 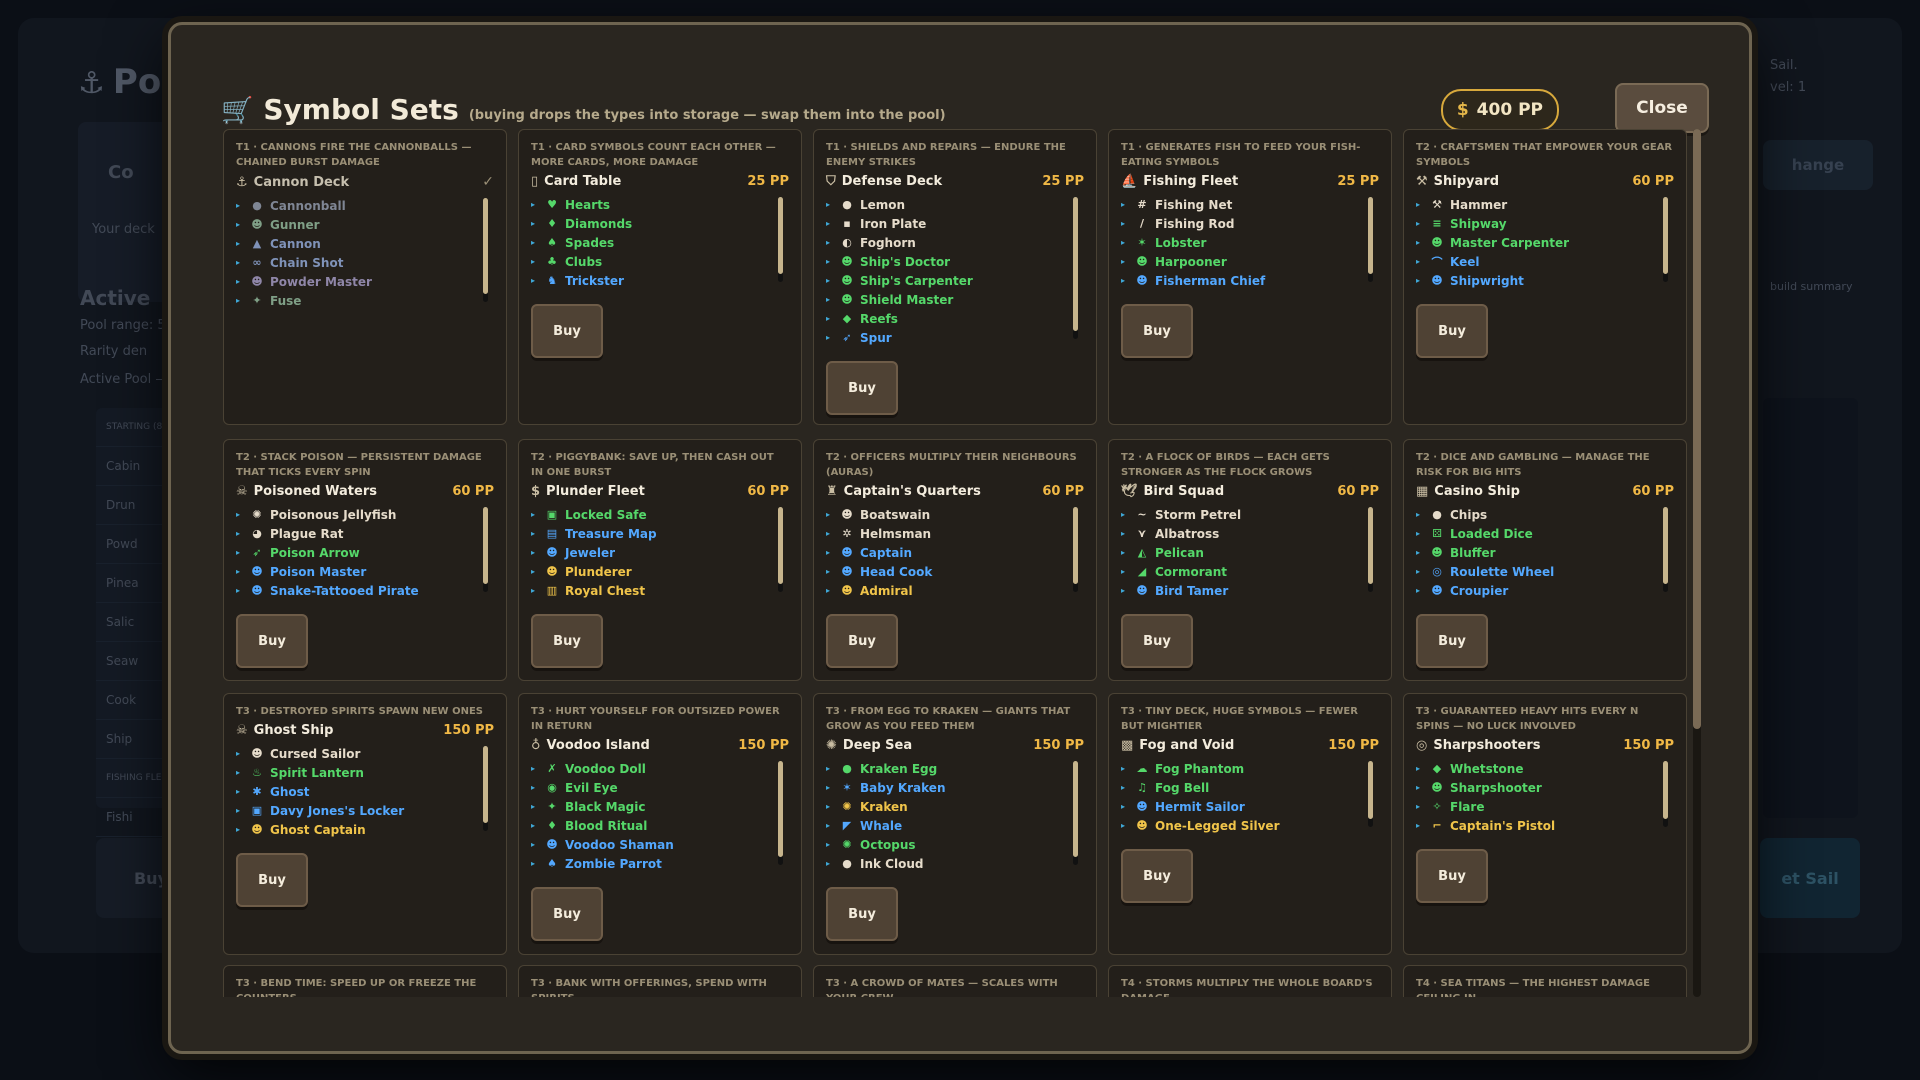 I want to click on symbol-item: ▸ ▣ Locked Safe, so click(x=648, y=514).